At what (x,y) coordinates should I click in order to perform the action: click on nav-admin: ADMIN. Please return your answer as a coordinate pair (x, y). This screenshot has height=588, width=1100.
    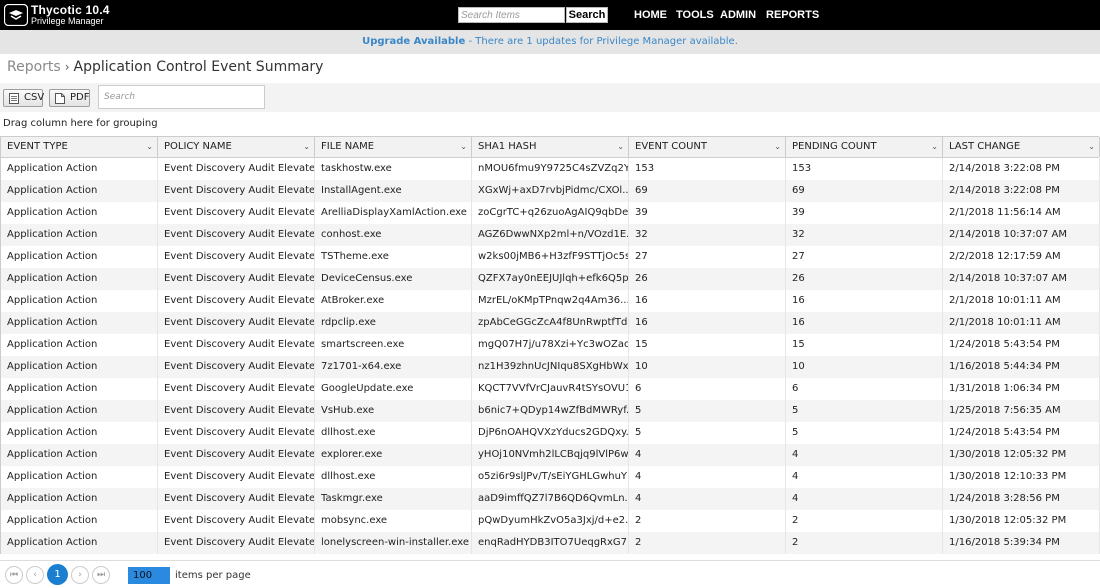
    Looking at the image, I should click on (738, 15).